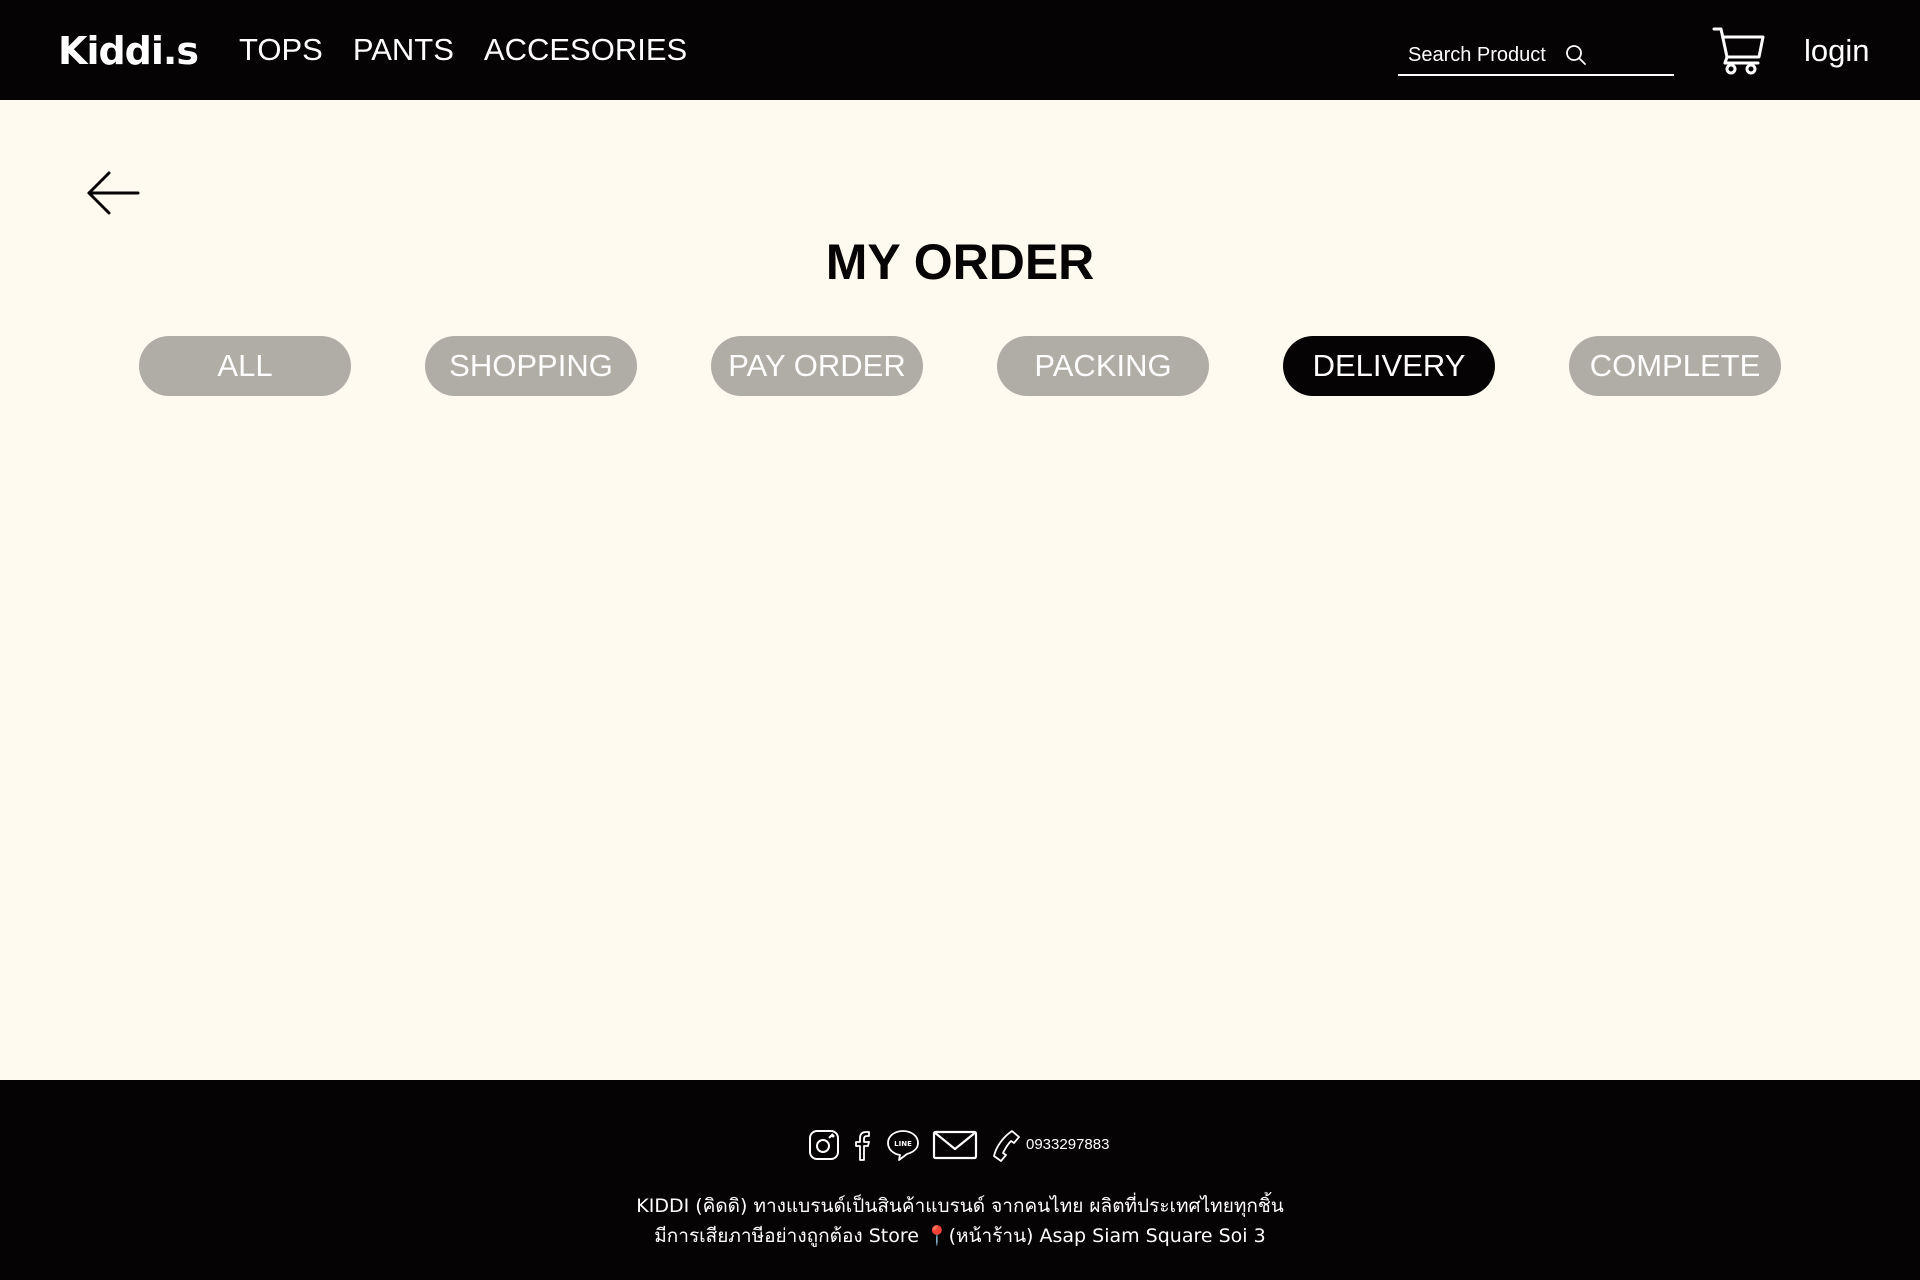 The height and width of the screenshot is (1280, 1920). I want to click on phone-icon, so click(1006, 1145).